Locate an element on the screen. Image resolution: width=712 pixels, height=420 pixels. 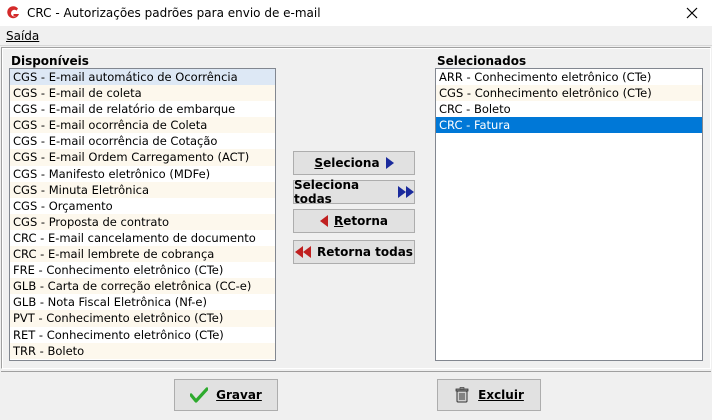
list-item: GLB - Nota Fiscal Eletrônica (Nf-e) is located at coordinates (142, 302).